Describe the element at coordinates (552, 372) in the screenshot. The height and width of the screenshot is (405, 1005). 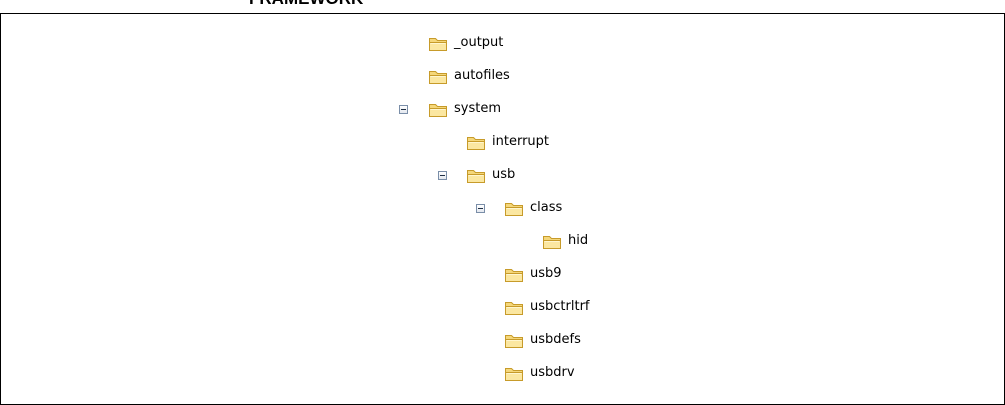
I see `tree-node-label: usbdrv` at that location.